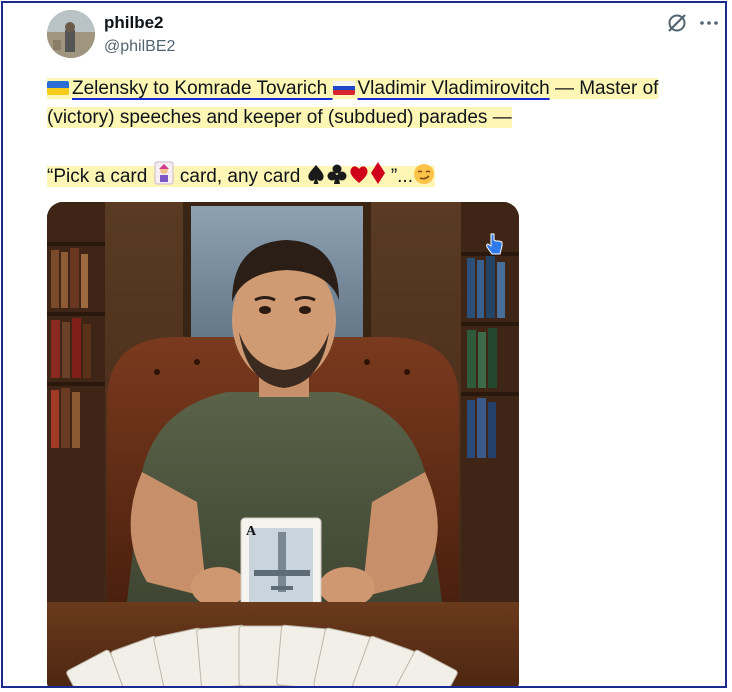  Describe the element at coordinates (251, 531) in the screenshot. I see `held-card-rank: A` at that location.